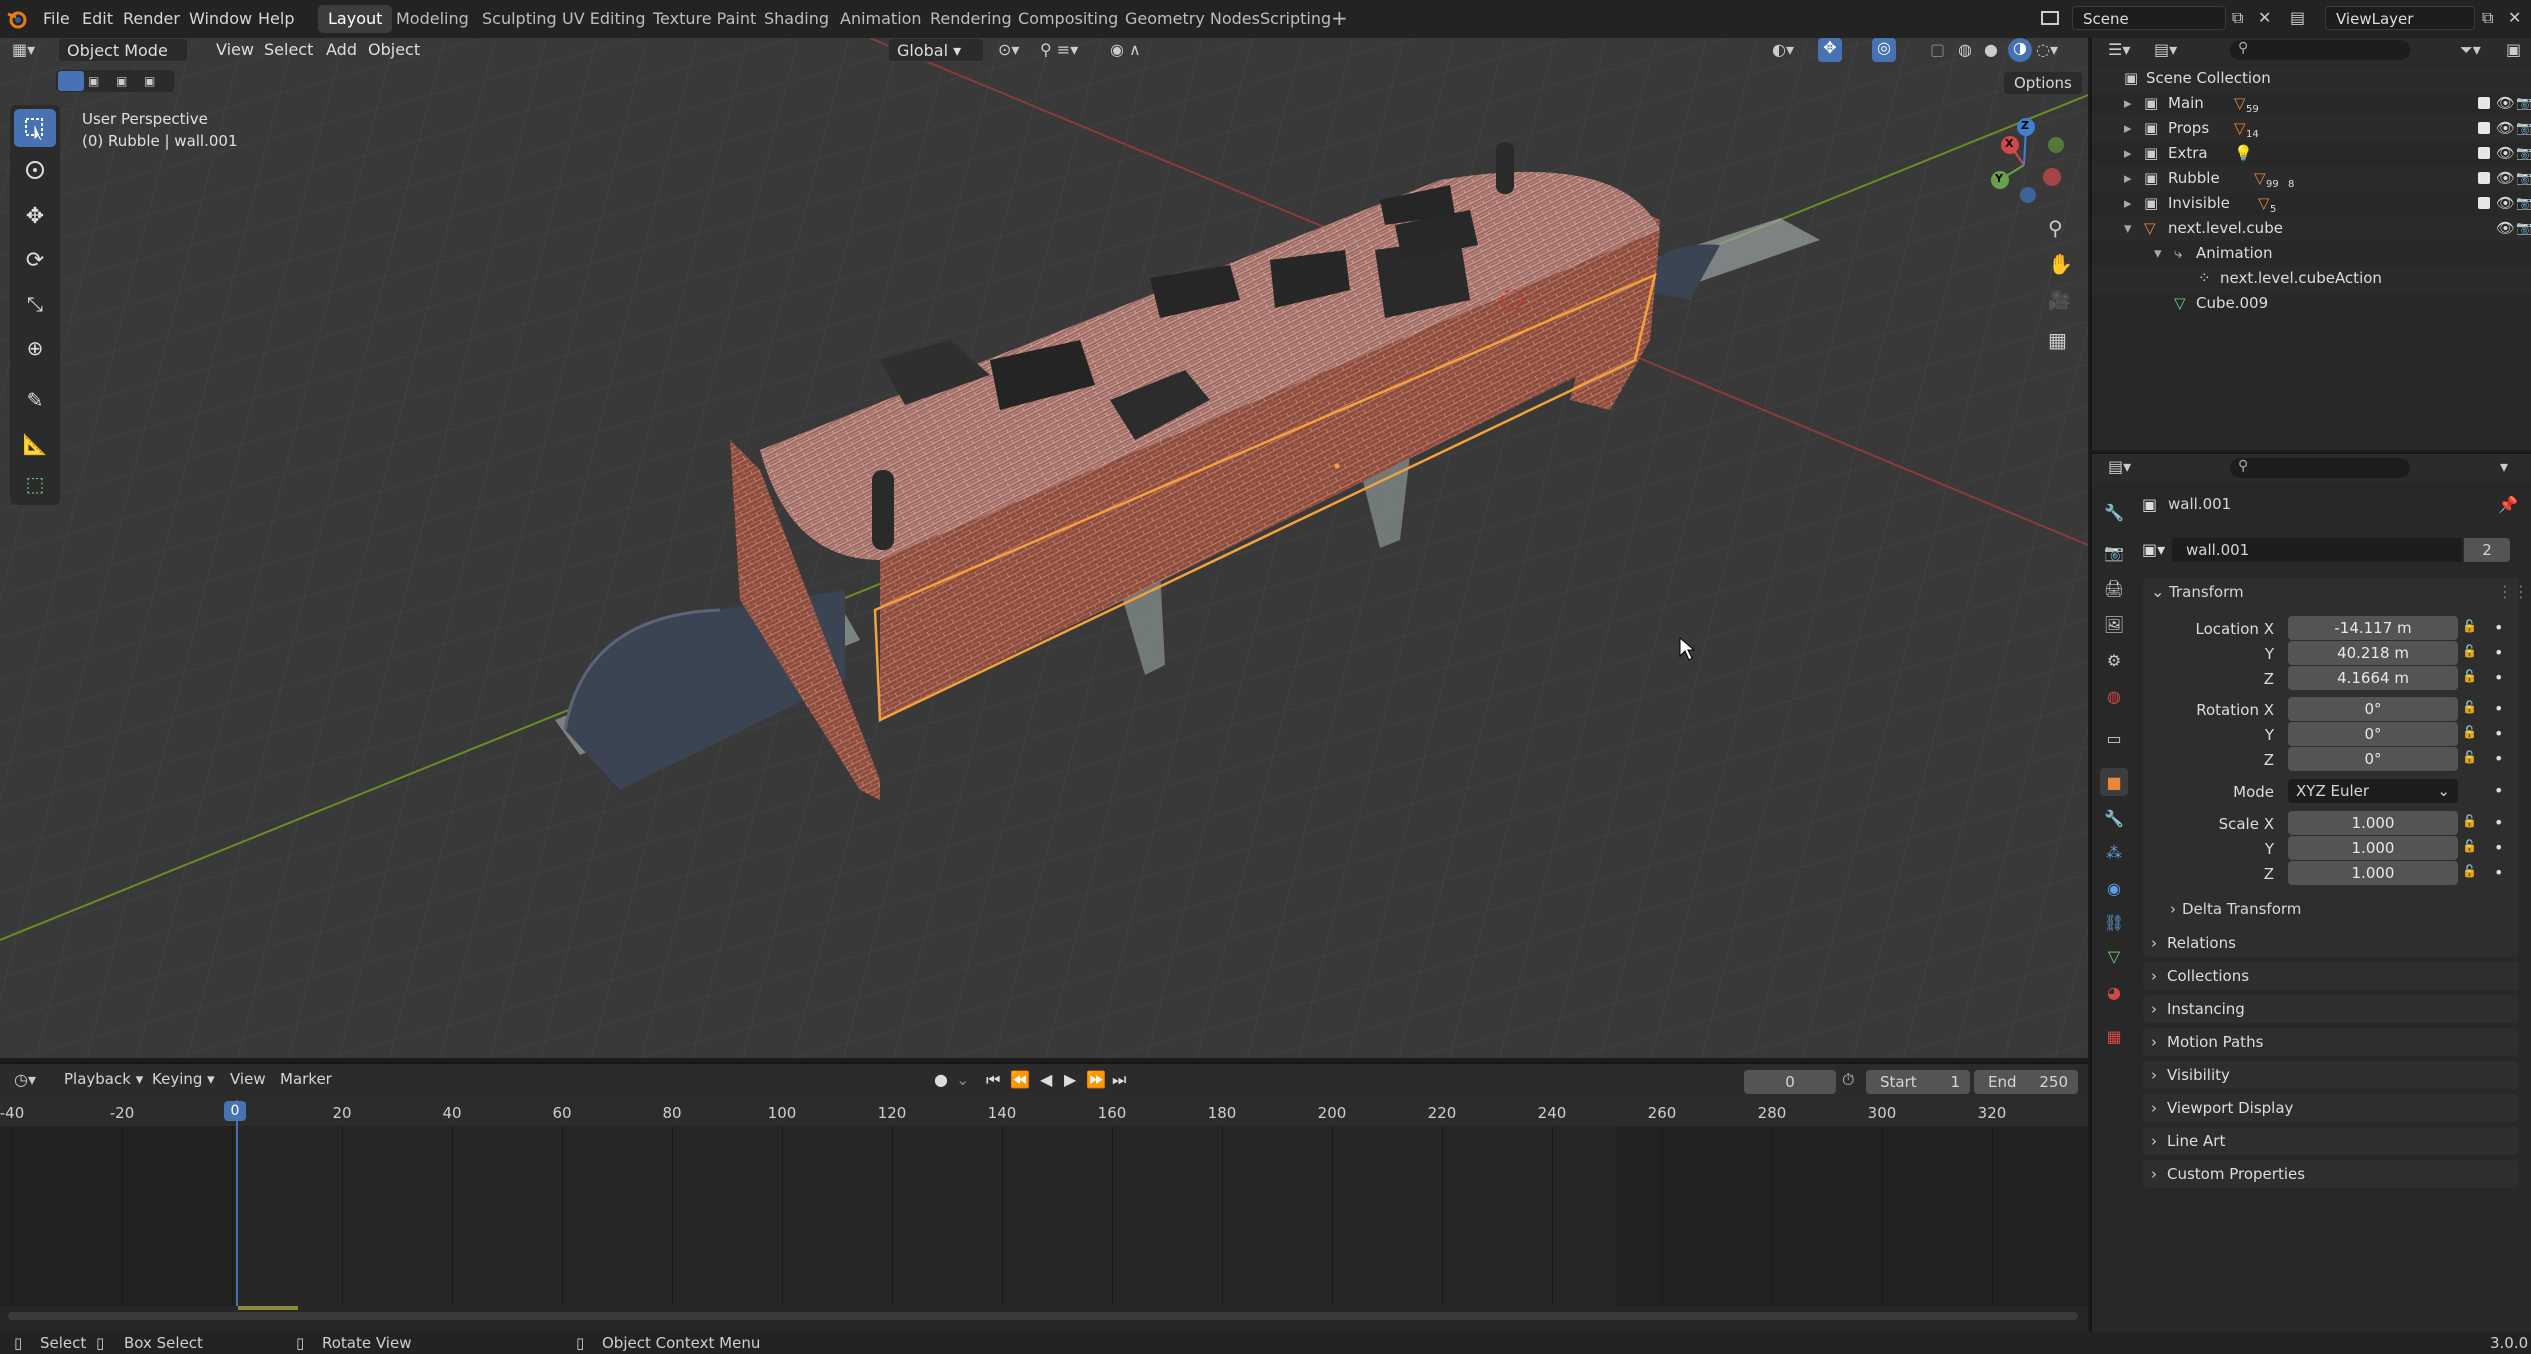  Describe the element at coordinates (394, 50) in the screenshot. I see `menu-object: Object` at that location.